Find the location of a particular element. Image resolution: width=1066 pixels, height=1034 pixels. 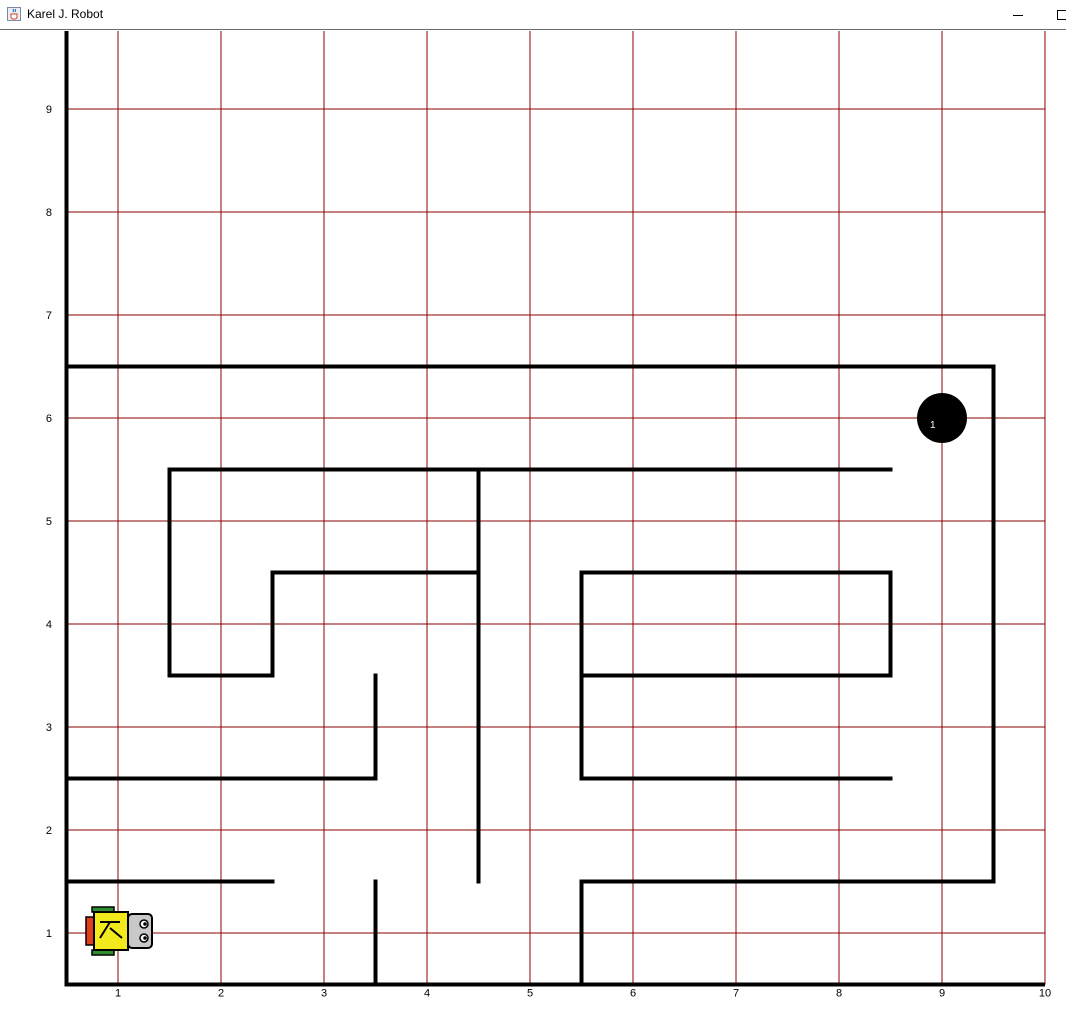

avenue-label: 5 is located at coordinates (530, 994).